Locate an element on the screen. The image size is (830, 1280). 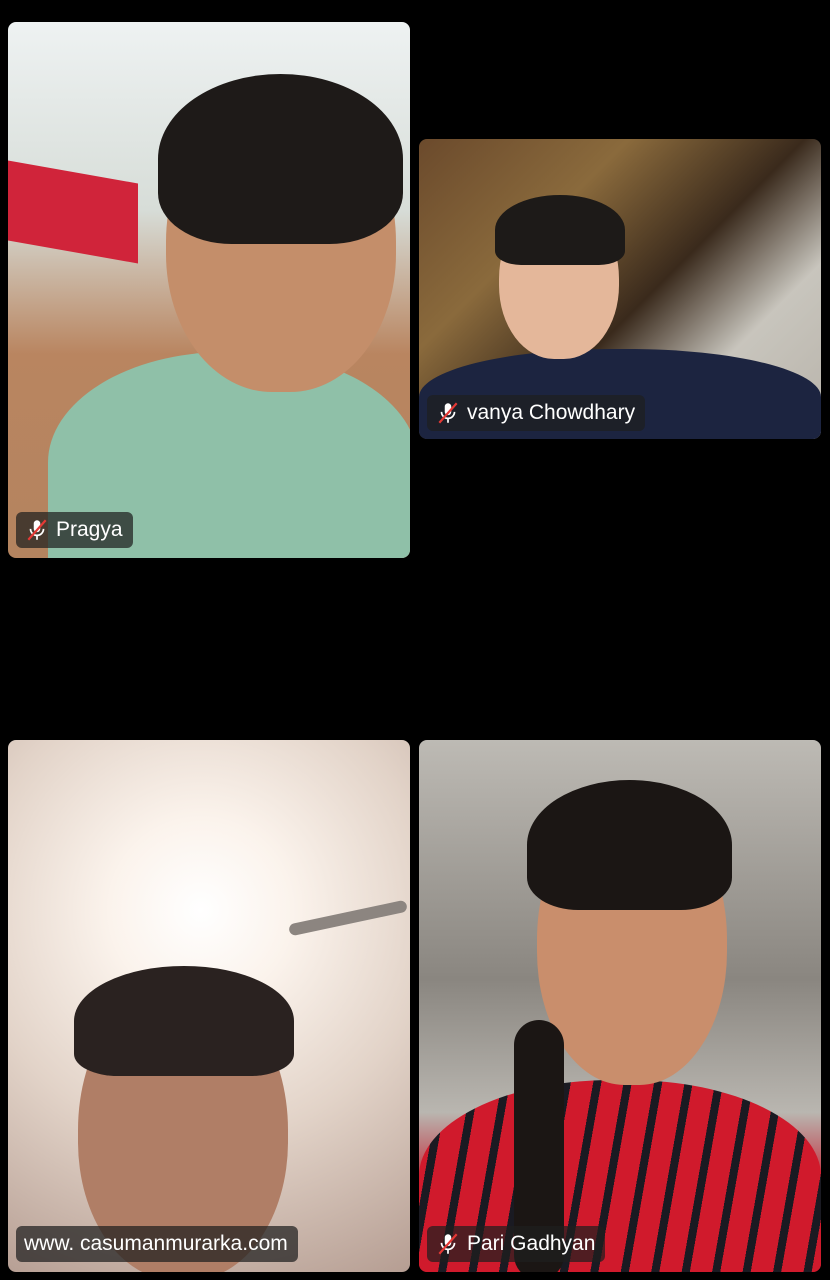
video-tile-vanya: vanya Chowdhary is located at coordinates (620, 289).